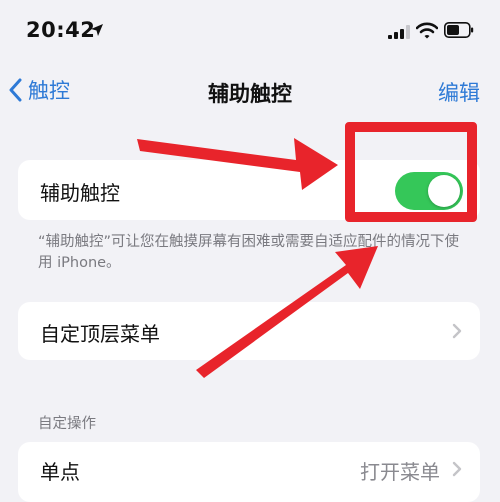 The height and width of the screenshot is (502, 500). What do you see at coordinates (250, 30) in the screenshot?
I see `status-bar: 20:42` at bounding box center [250, 30].